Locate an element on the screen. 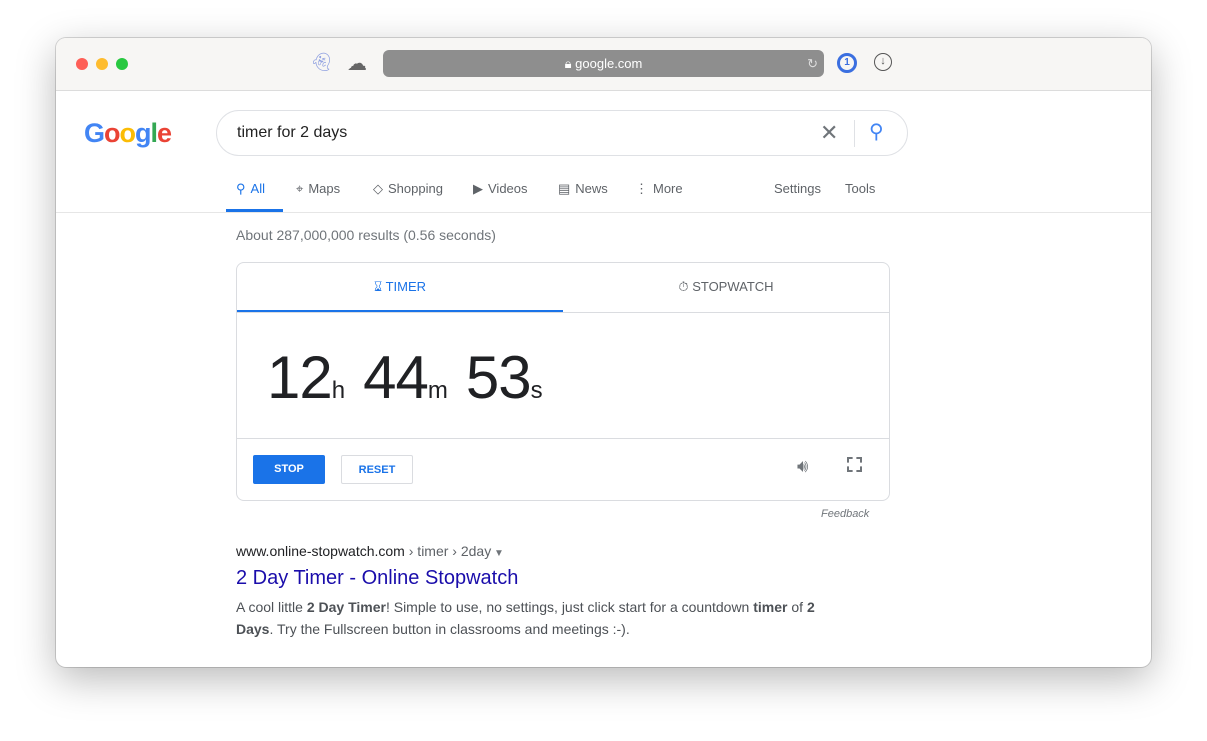 This screenshot has width=1207, height=741. settings-link: Settings is located at coordinates (797, 196).